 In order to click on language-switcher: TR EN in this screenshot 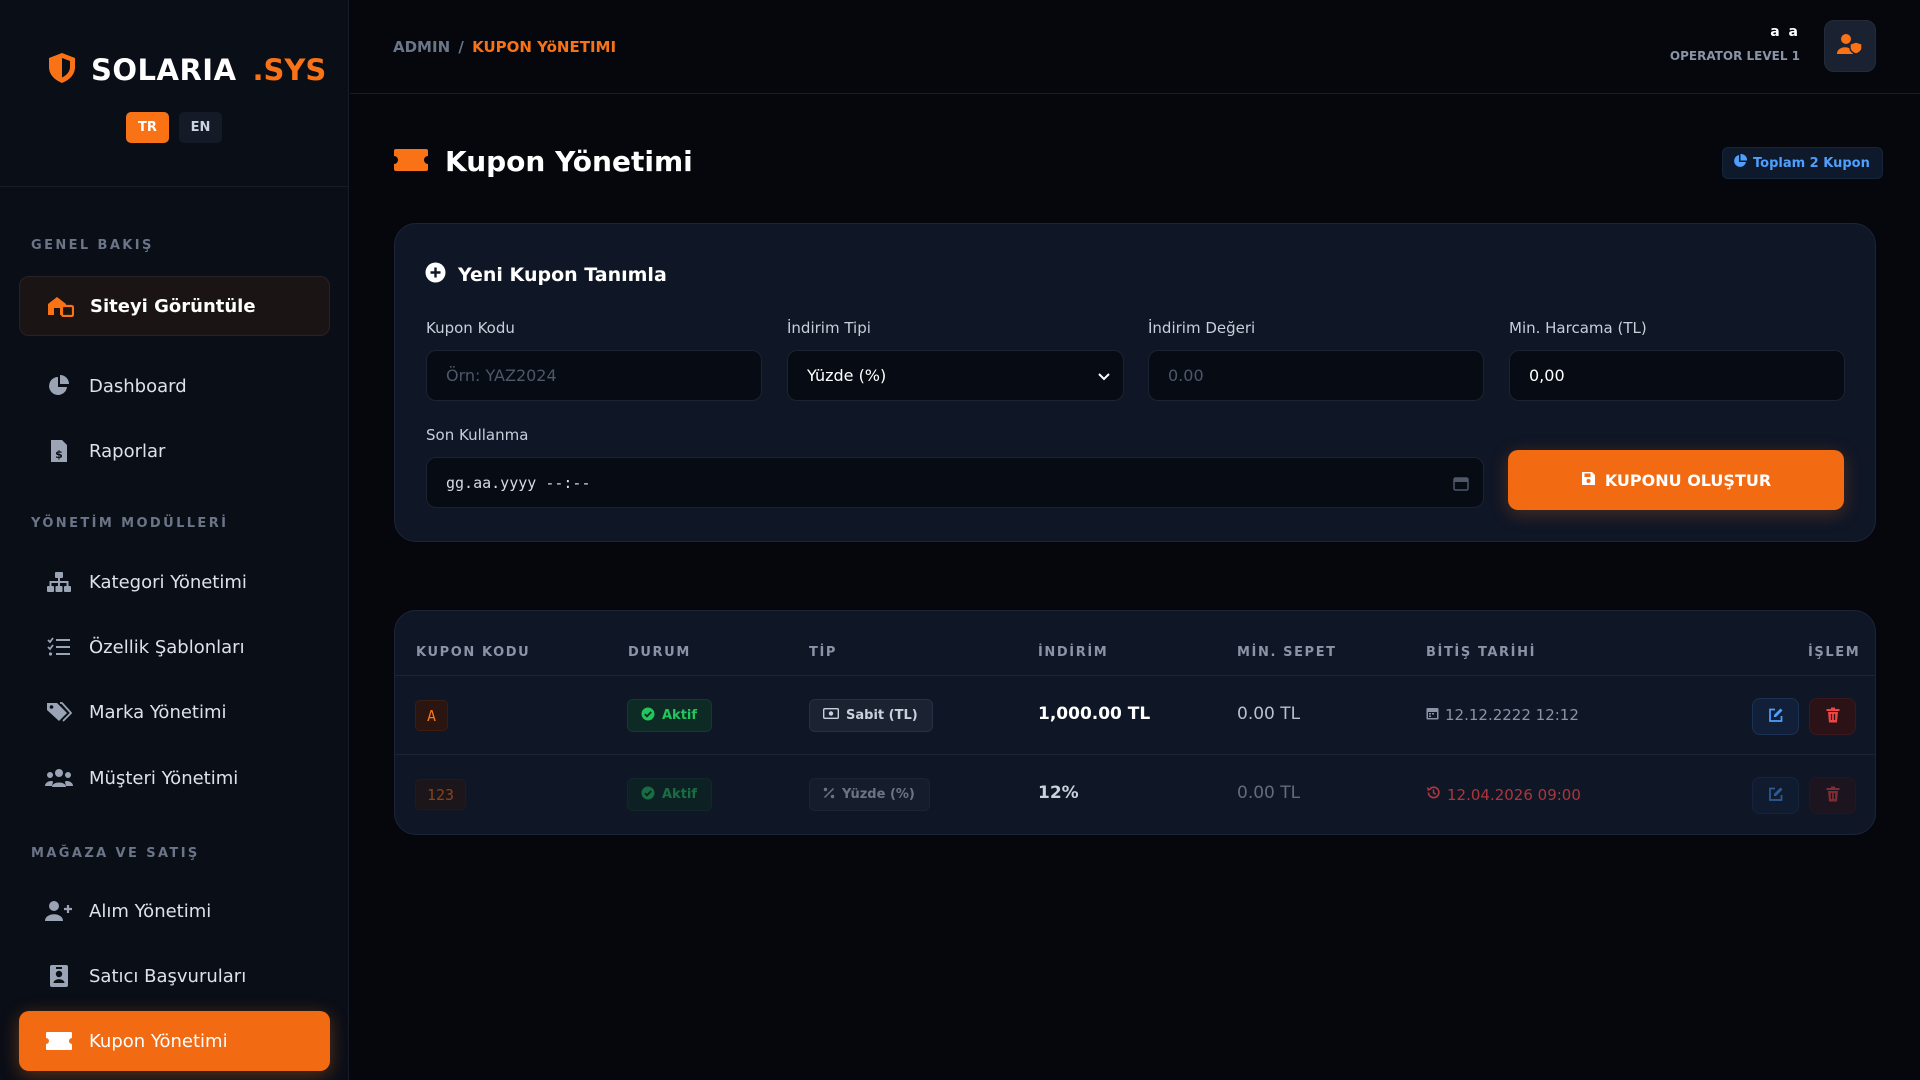, I will do `click(174, 127)`.